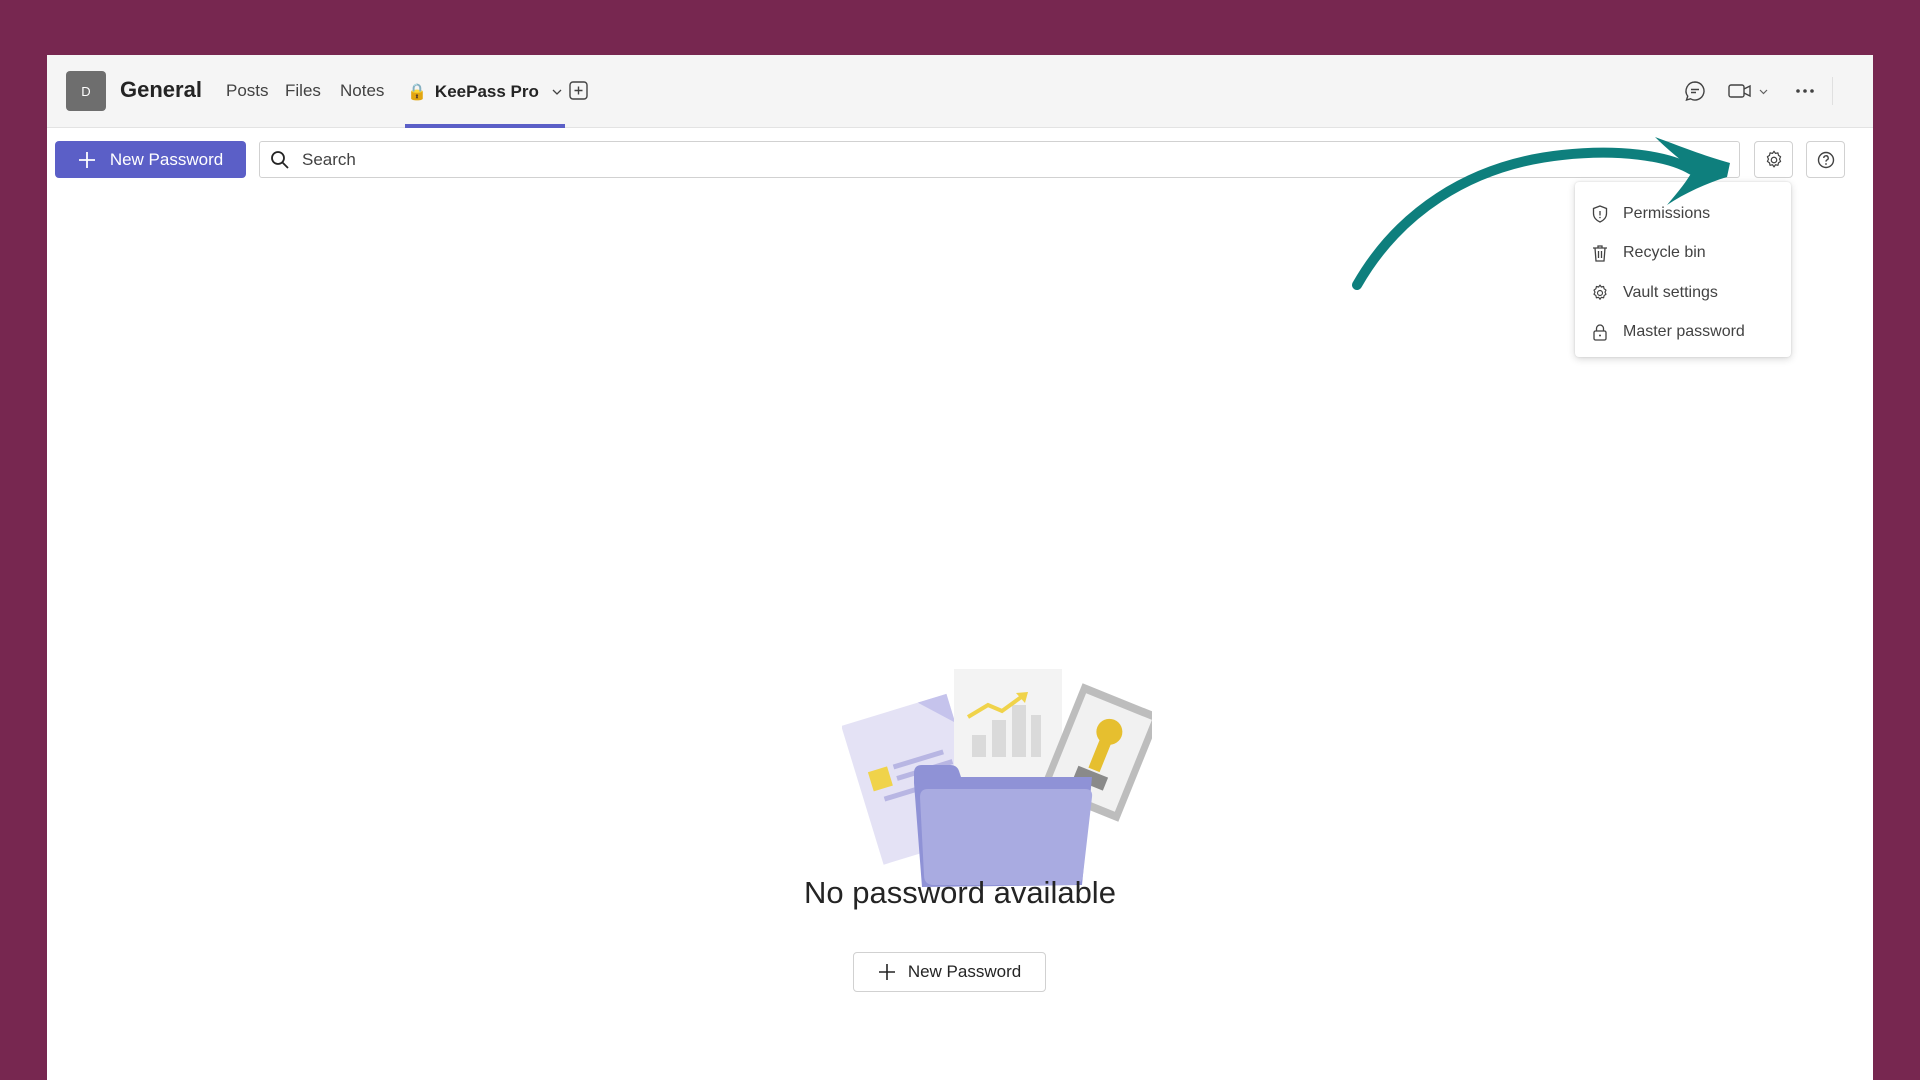  I want to click on add-tab-icon, so click(579, 91).